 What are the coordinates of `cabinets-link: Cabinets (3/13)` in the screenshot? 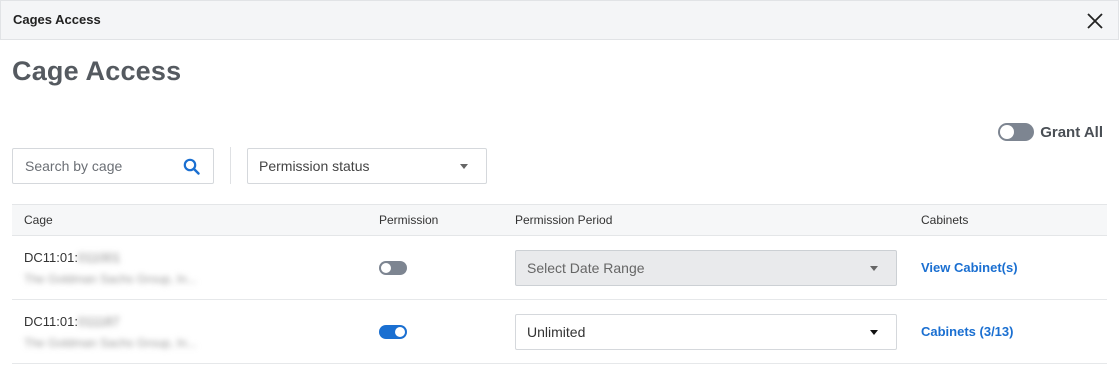 It's located at (967, 331).